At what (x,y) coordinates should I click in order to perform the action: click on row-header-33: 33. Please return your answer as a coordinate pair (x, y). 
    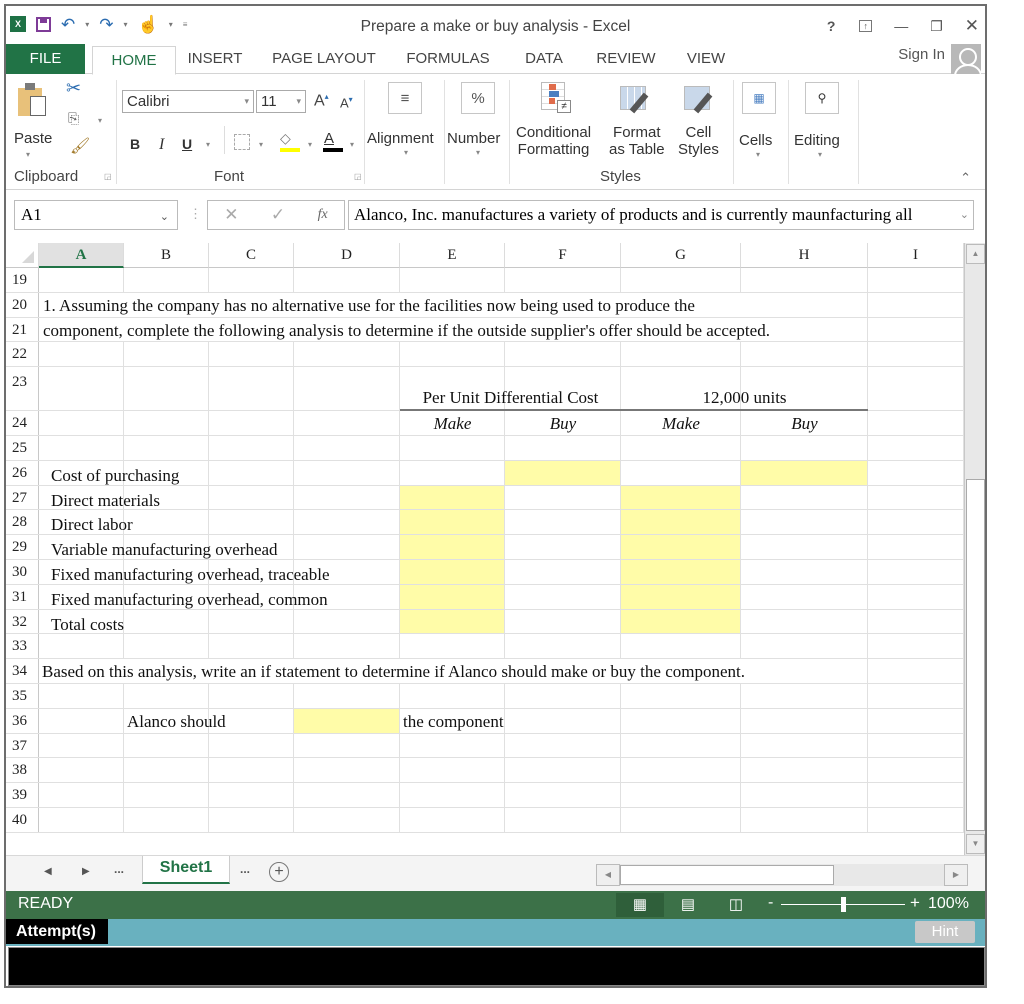
    Looking at the image, I should click on (22, 646).